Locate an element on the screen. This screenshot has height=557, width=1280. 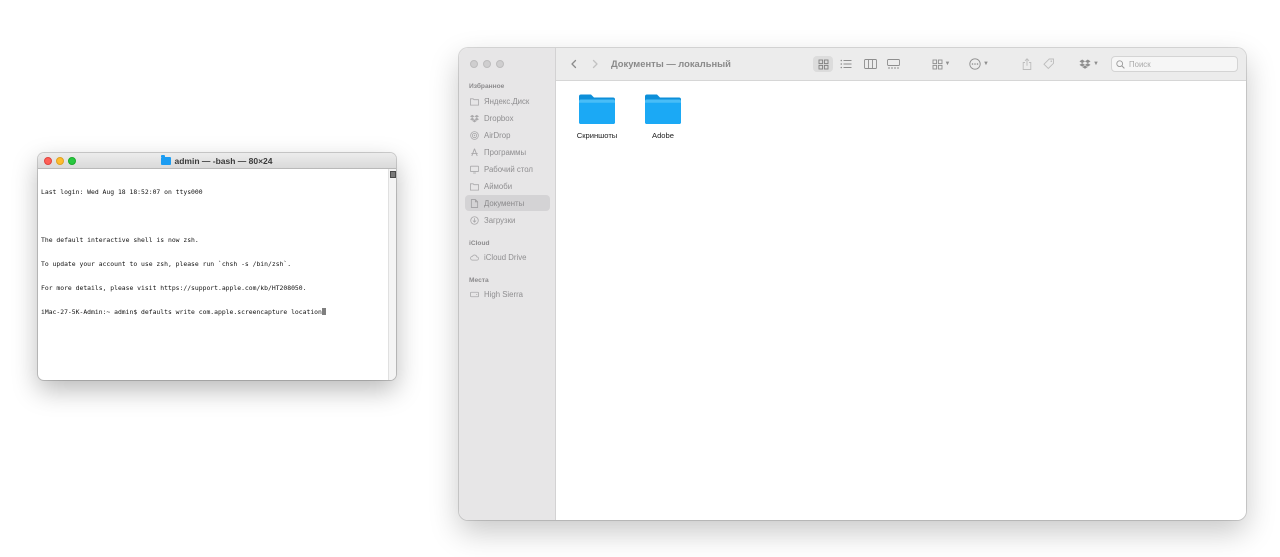
search-field is located at coordinates (1174, 64).